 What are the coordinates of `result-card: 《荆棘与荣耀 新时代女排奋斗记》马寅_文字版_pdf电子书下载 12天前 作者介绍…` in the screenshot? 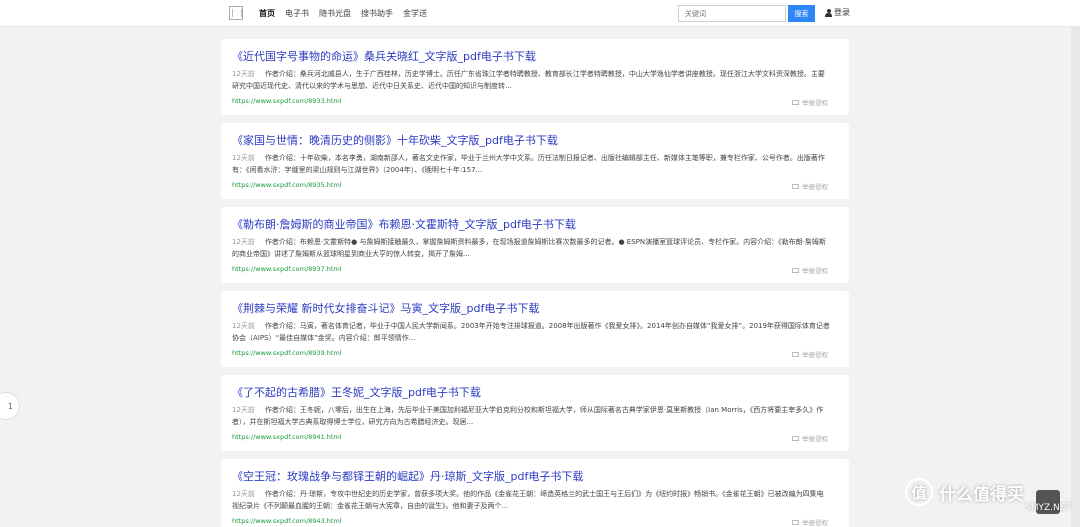 It's located at (535, 329).